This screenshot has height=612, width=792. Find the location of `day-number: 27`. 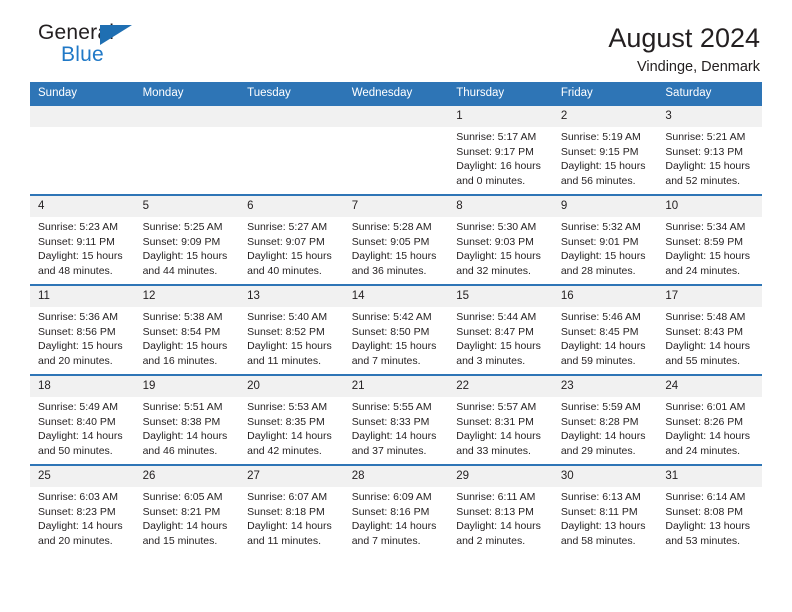

day-number: 27 is located at coordinates (291, 476).